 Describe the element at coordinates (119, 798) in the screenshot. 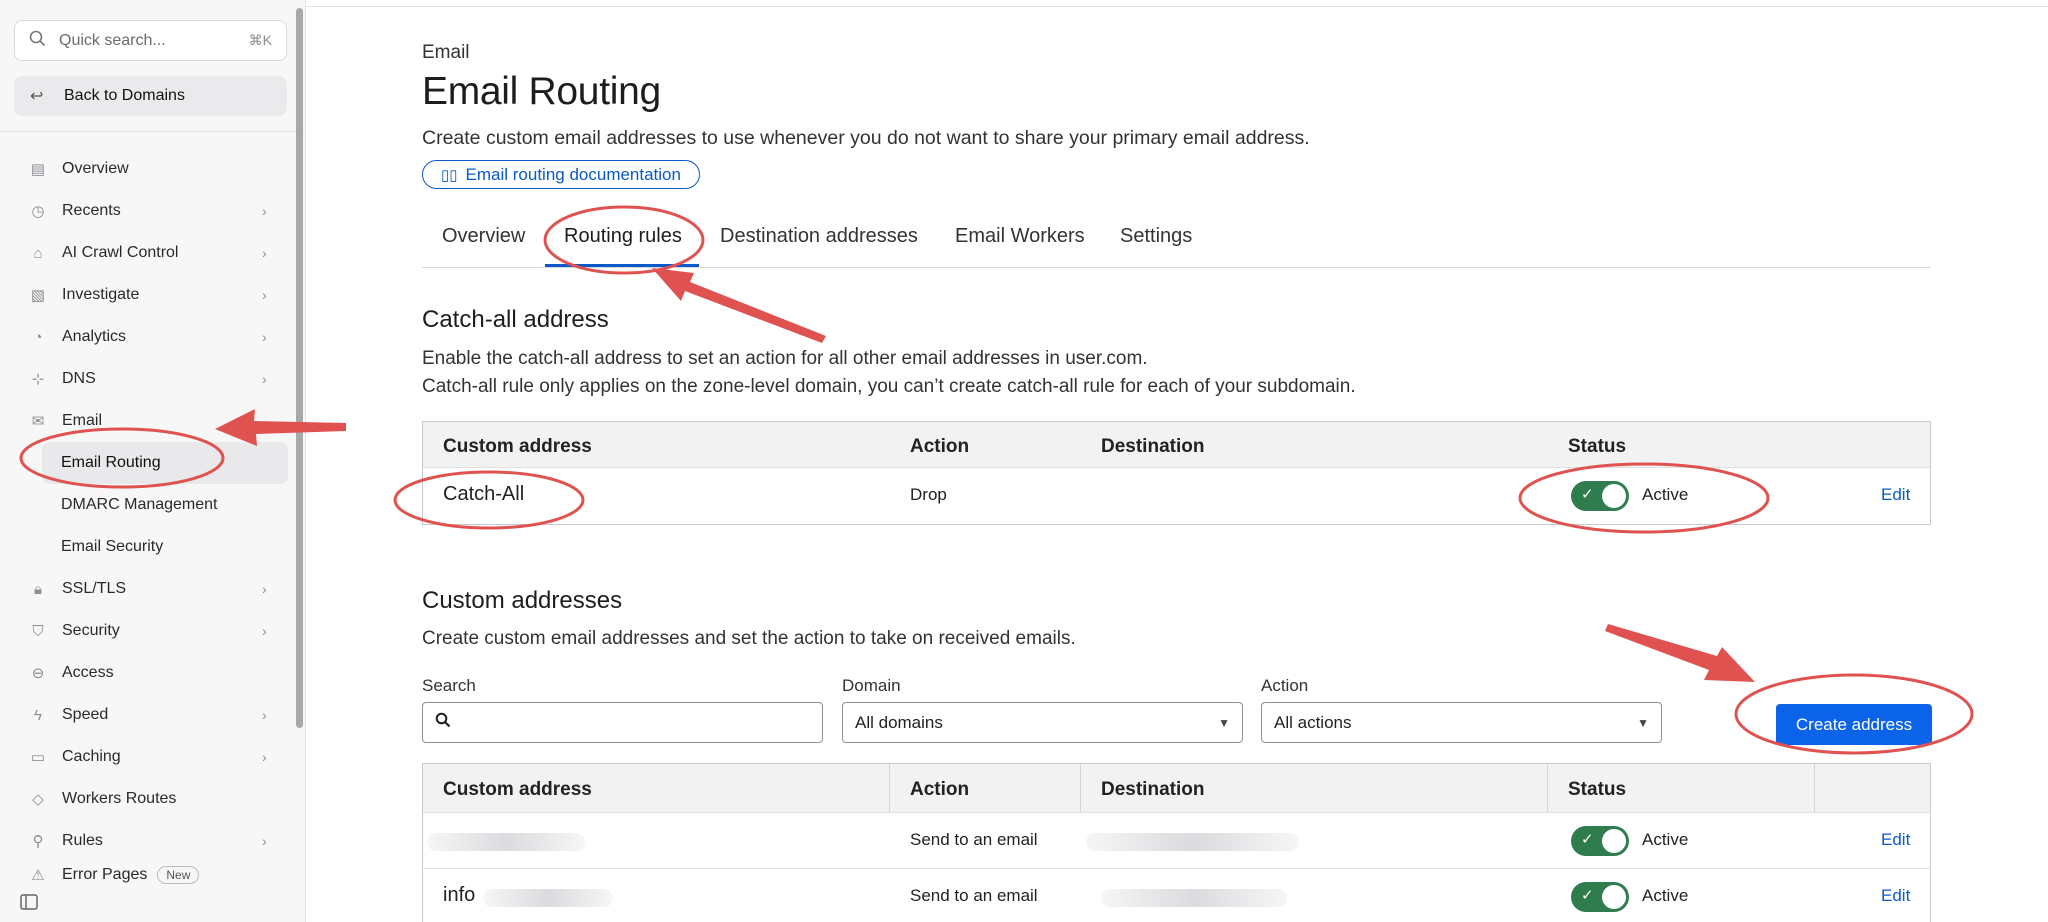

I see `sidebar-item-label: Workers Routes` at that location.